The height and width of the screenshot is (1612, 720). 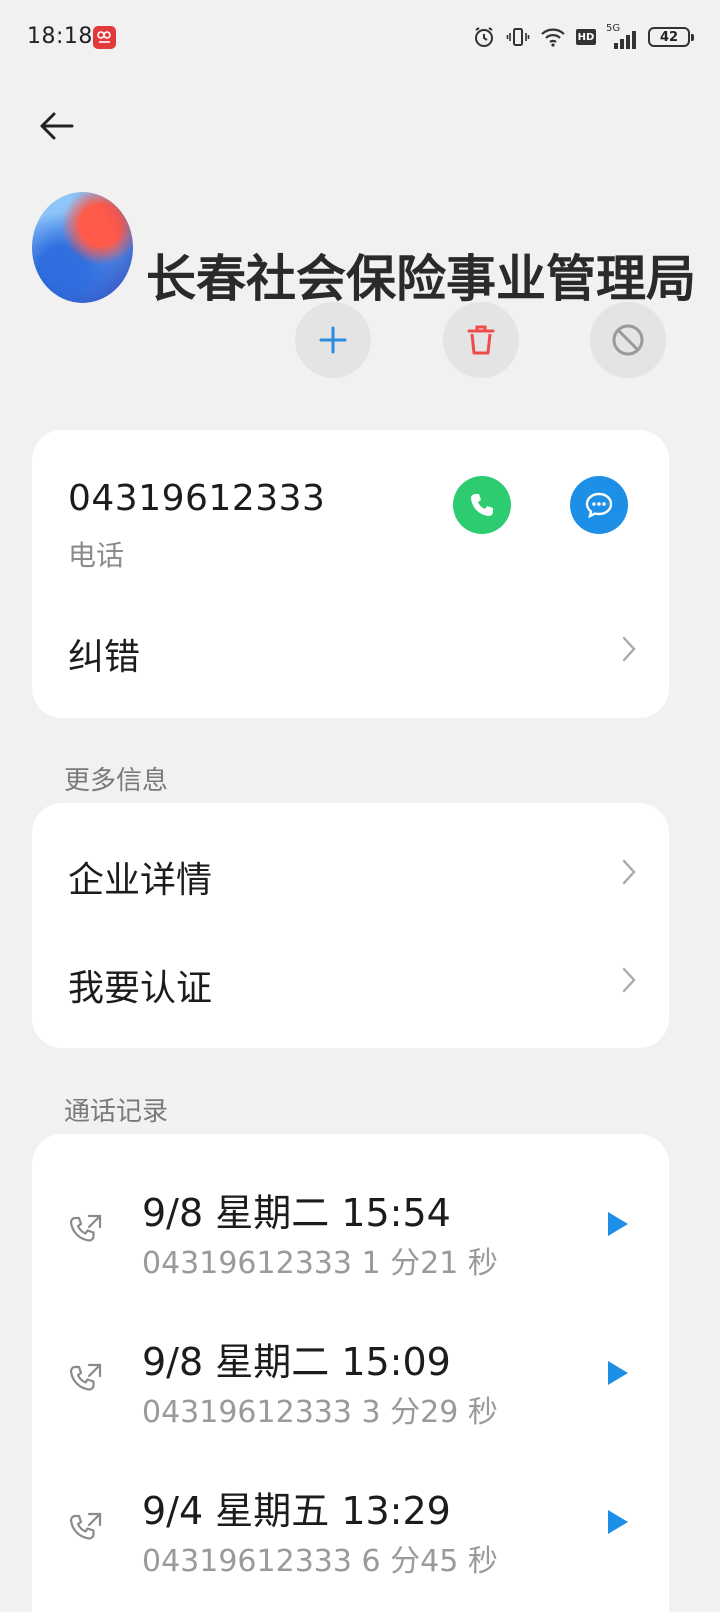 What do you see at coordinates (140, 880) in the screenshot?
I see `company-details-label: 企业详情` at bounding box center [140, 880].